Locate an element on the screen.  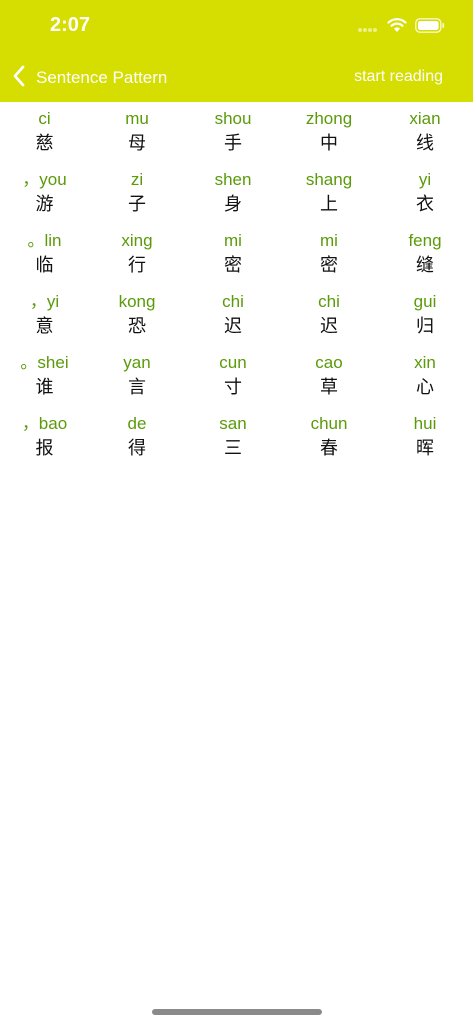
hanzi-label: 子 is located at coordinates (137, 204).